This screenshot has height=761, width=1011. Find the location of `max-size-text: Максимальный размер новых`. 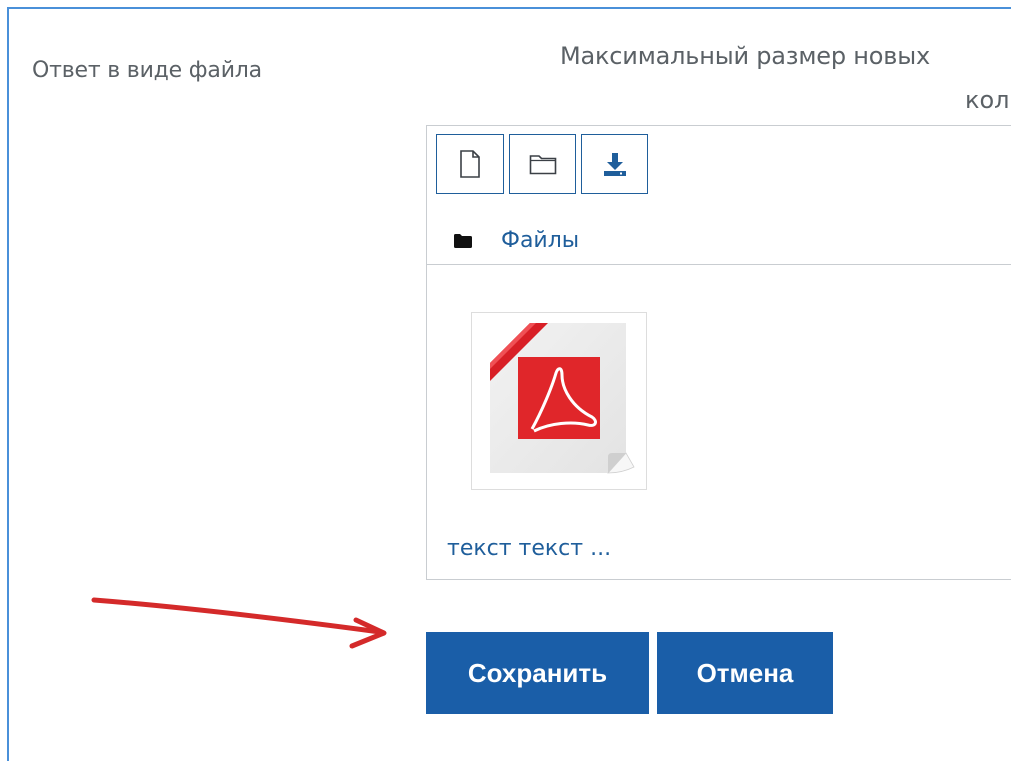

max-size-text: Максимальный размер новых is located at coordinates (745, 56).